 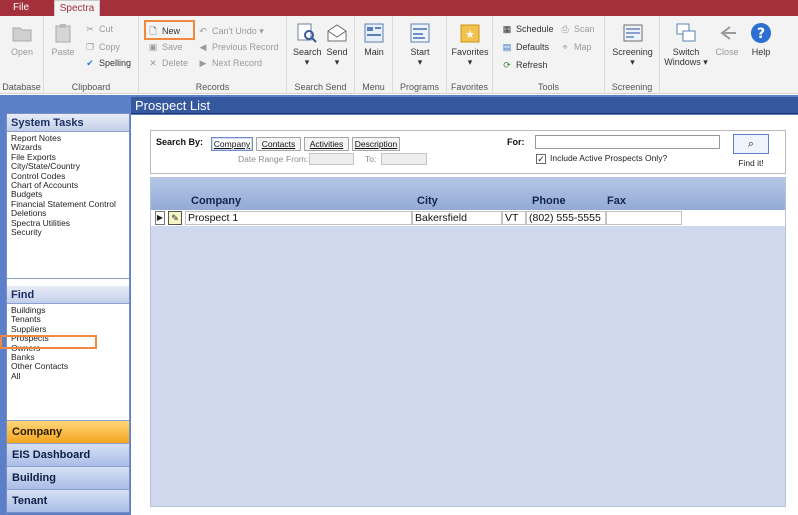 I want to click on tab-spectra: Spectra, so click(x=77, y=8).